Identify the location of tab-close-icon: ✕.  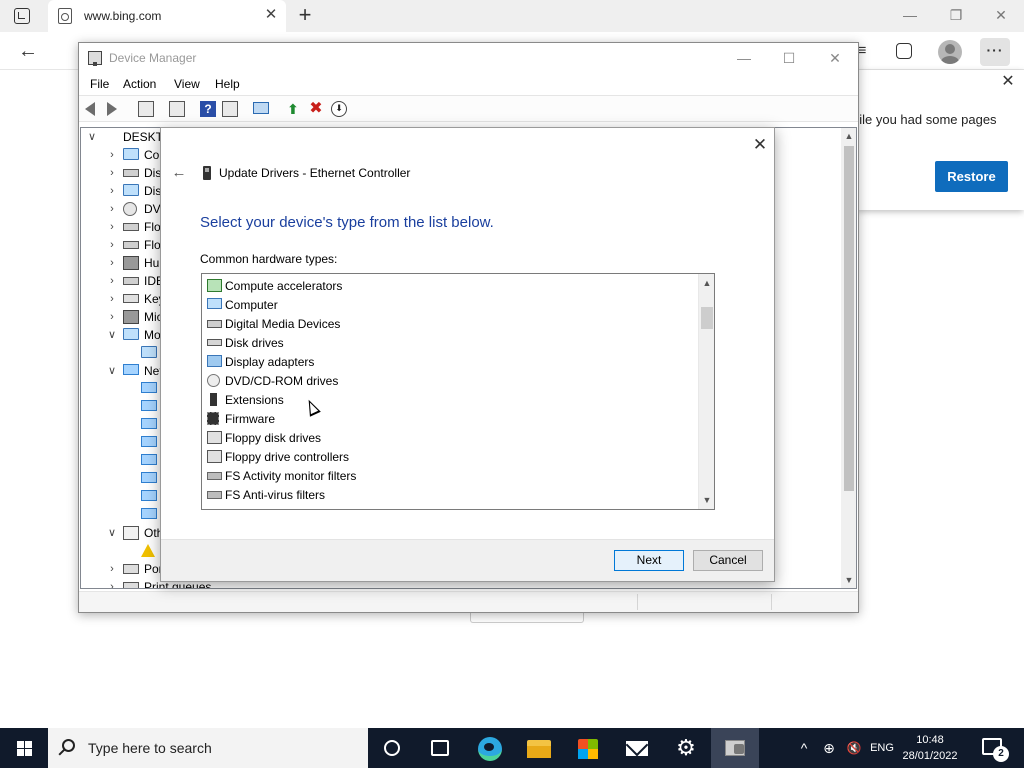
(271, 15).